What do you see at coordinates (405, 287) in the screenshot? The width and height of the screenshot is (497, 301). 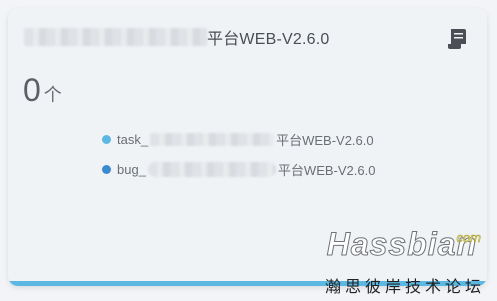 I see `watermark-subtitle: 瀚思彼岸技术论坛` at bounding box center [405, 287].